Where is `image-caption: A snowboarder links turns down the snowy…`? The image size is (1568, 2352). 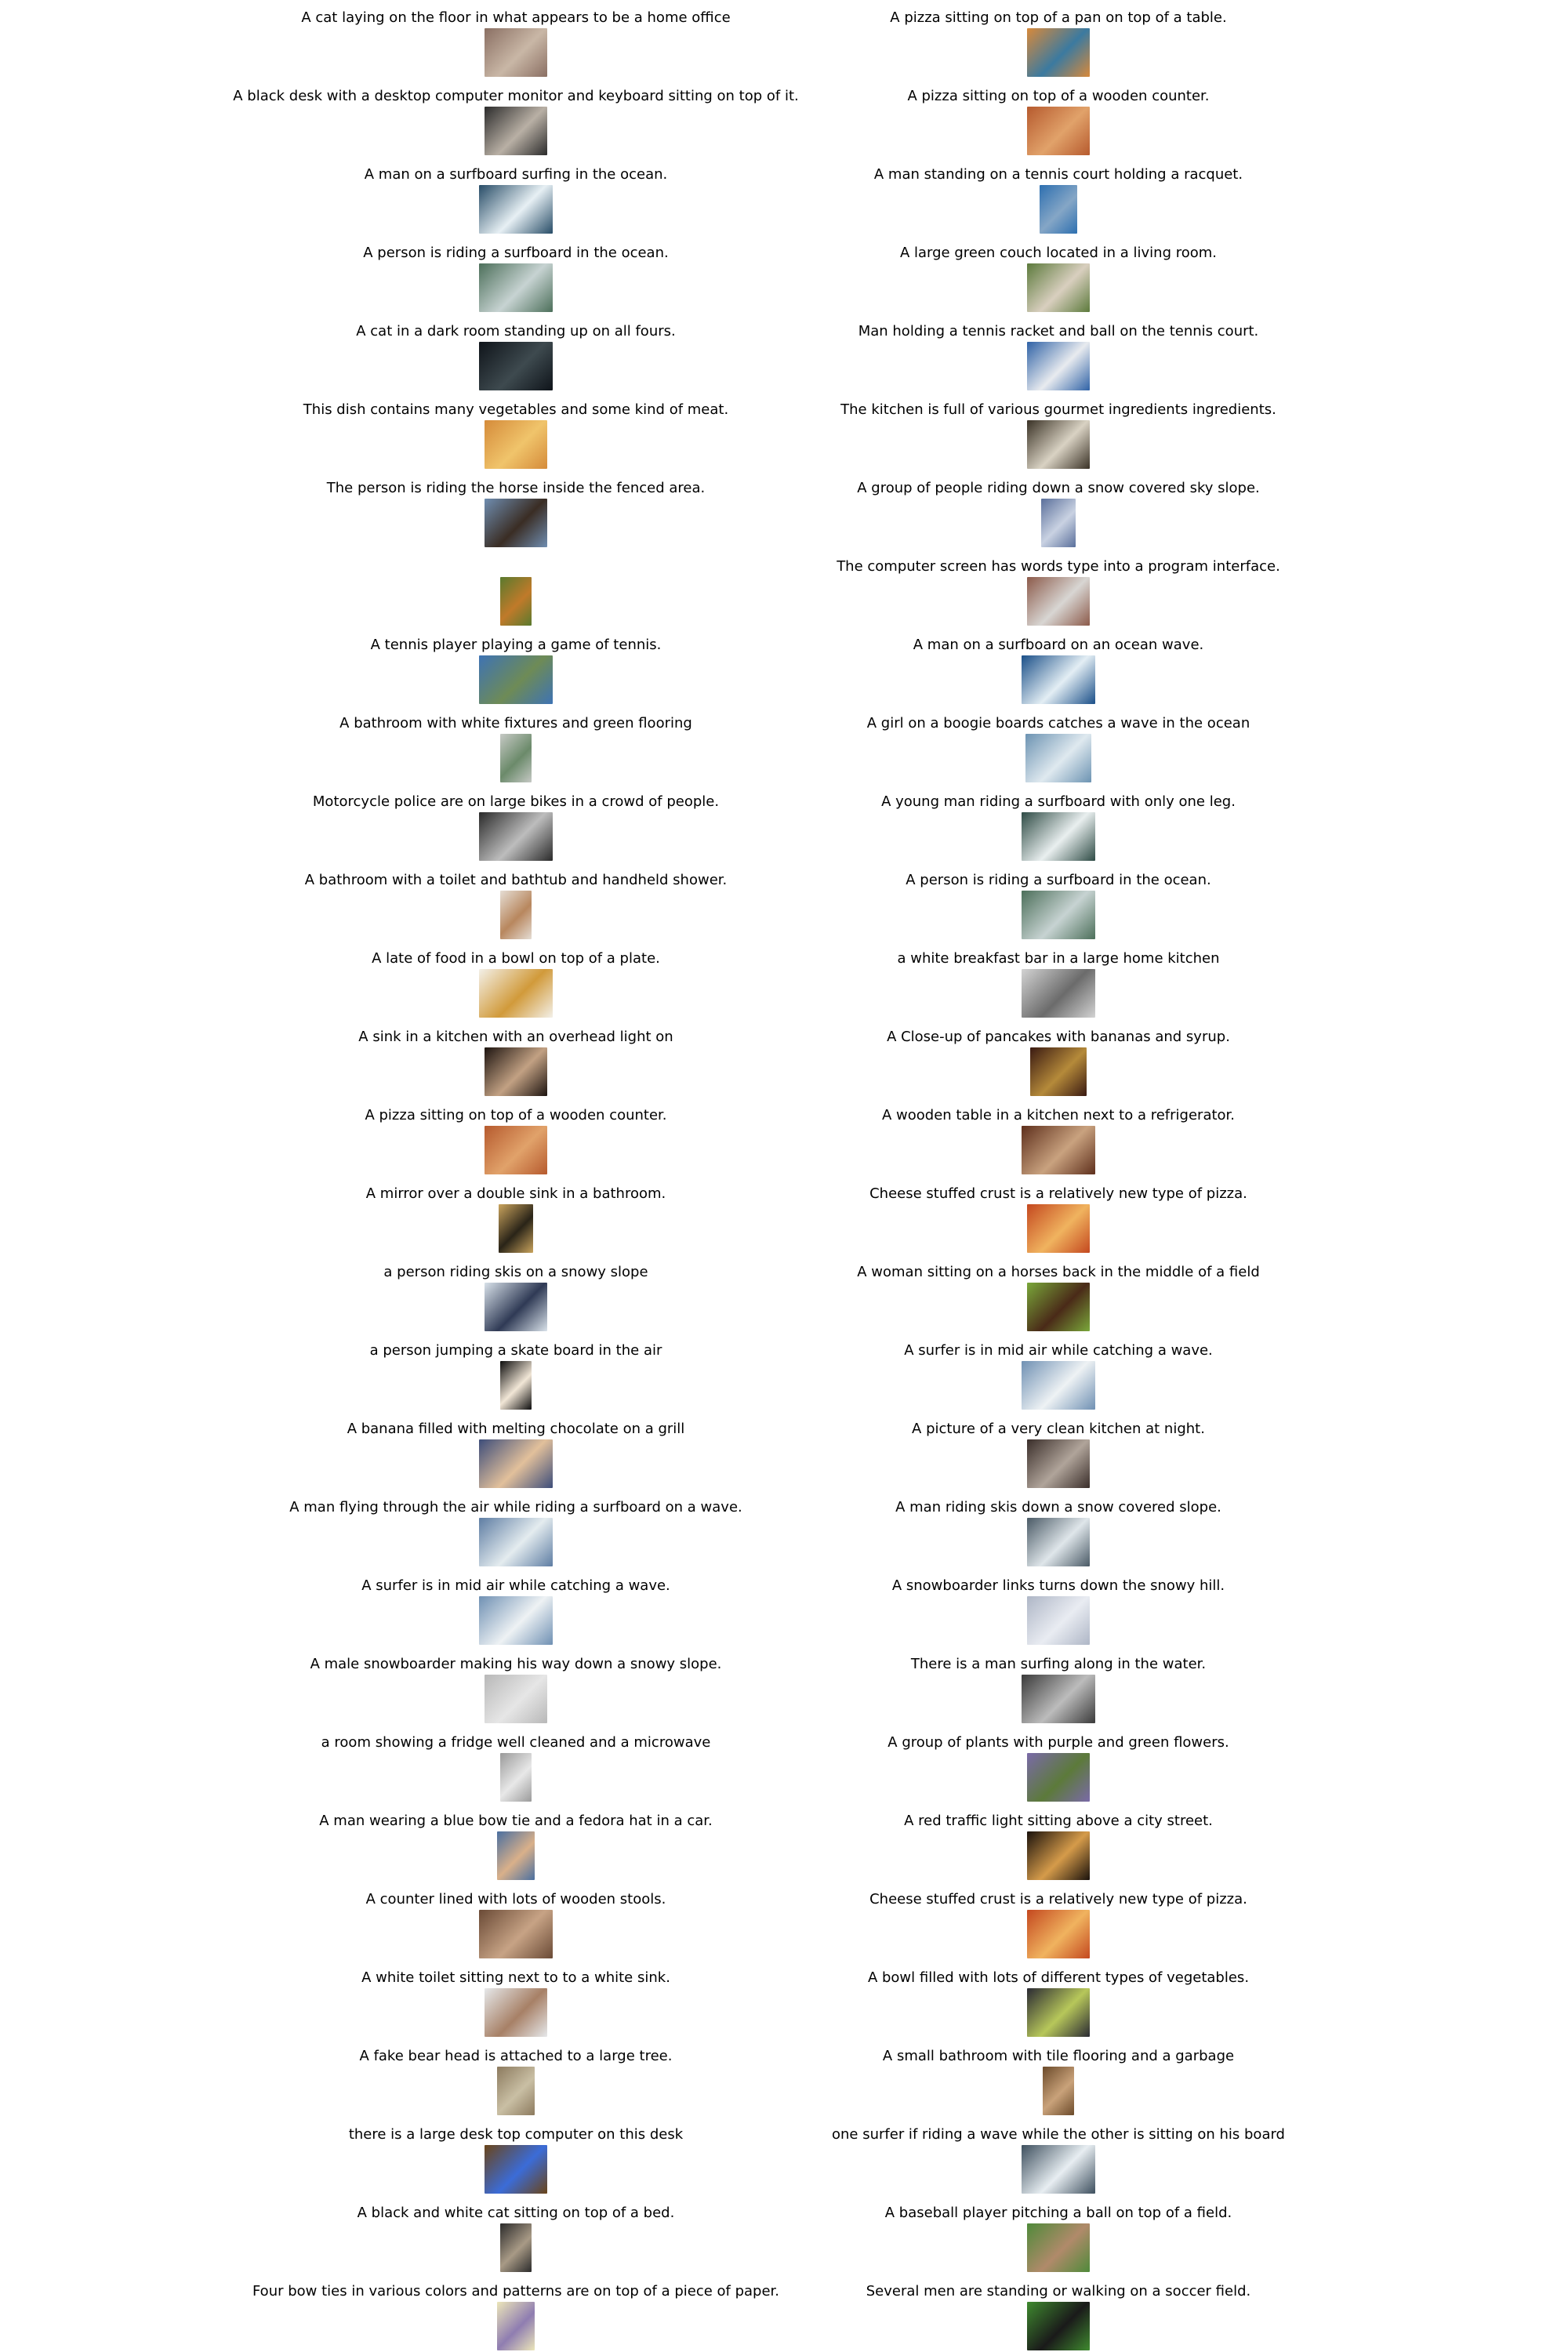
image-caption: A snowboarder links turns down the snowy… is located at coordinates (1058, 1585).